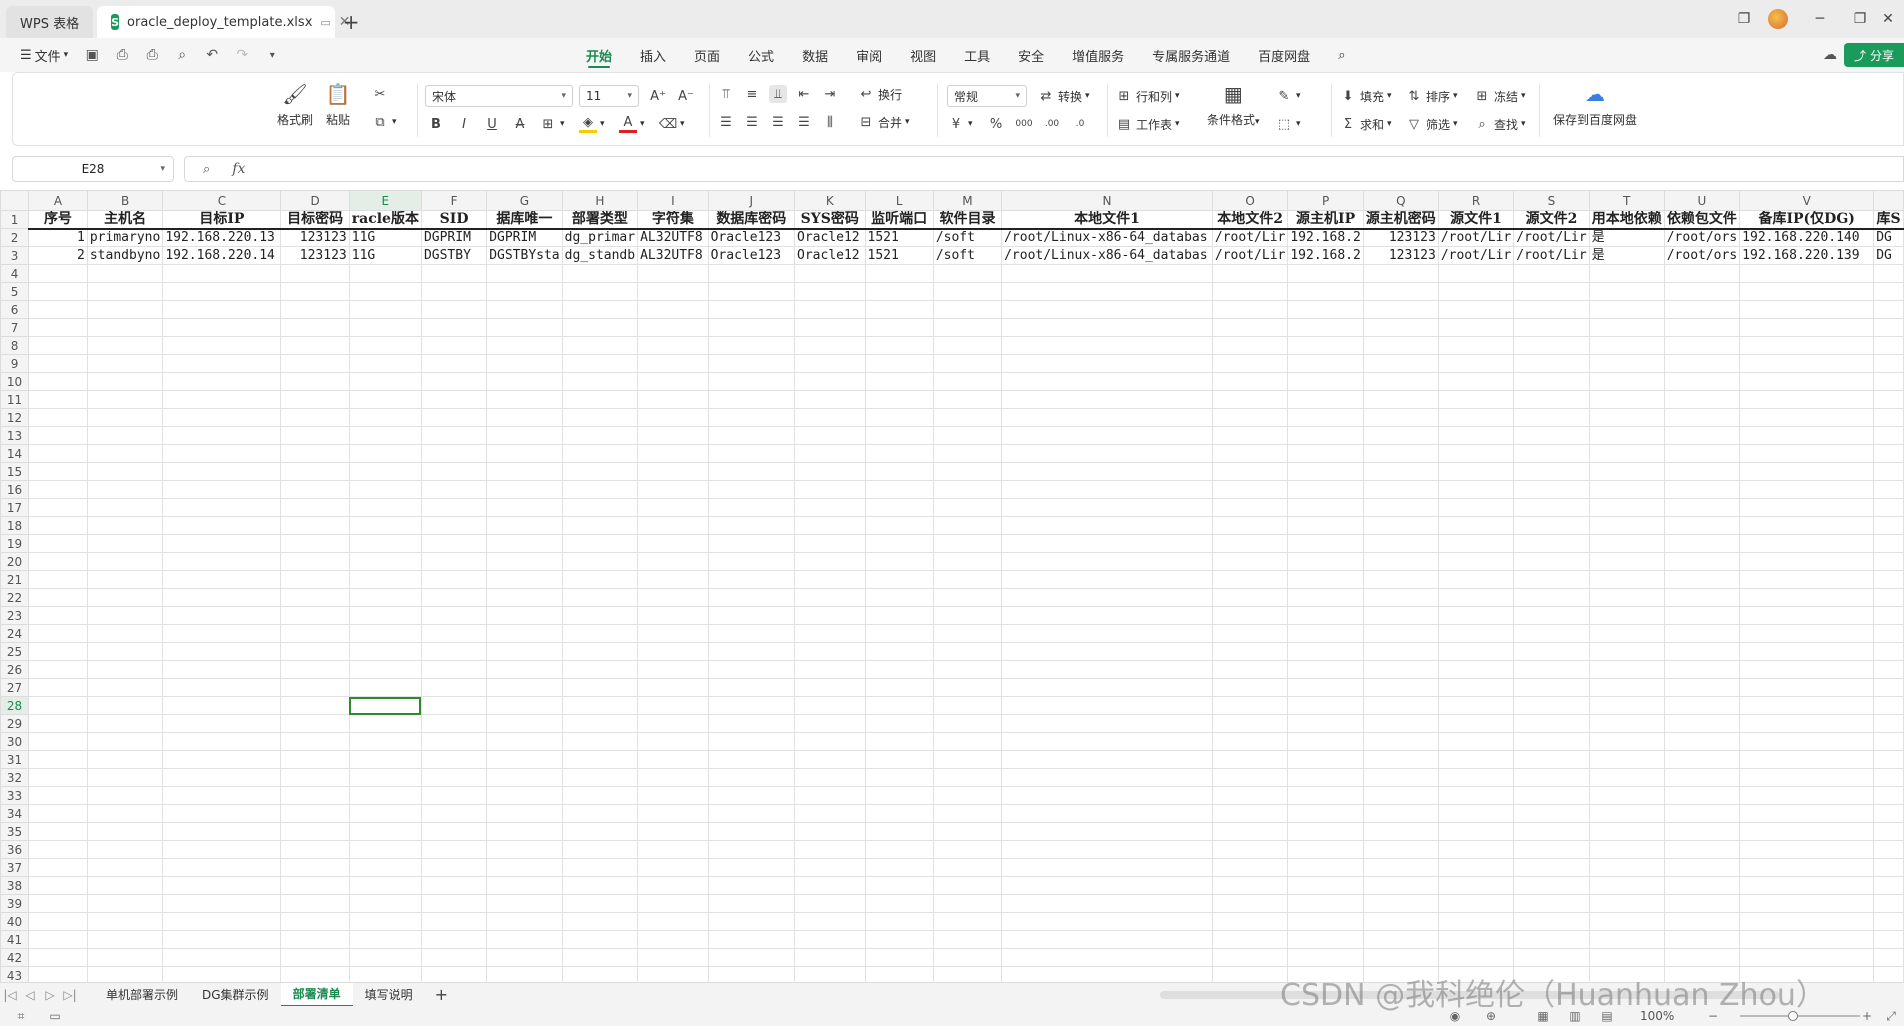 The height and width of the screenshot is (1026, 1904). I want to click on cell: 源文件2, so click(1551, 220).